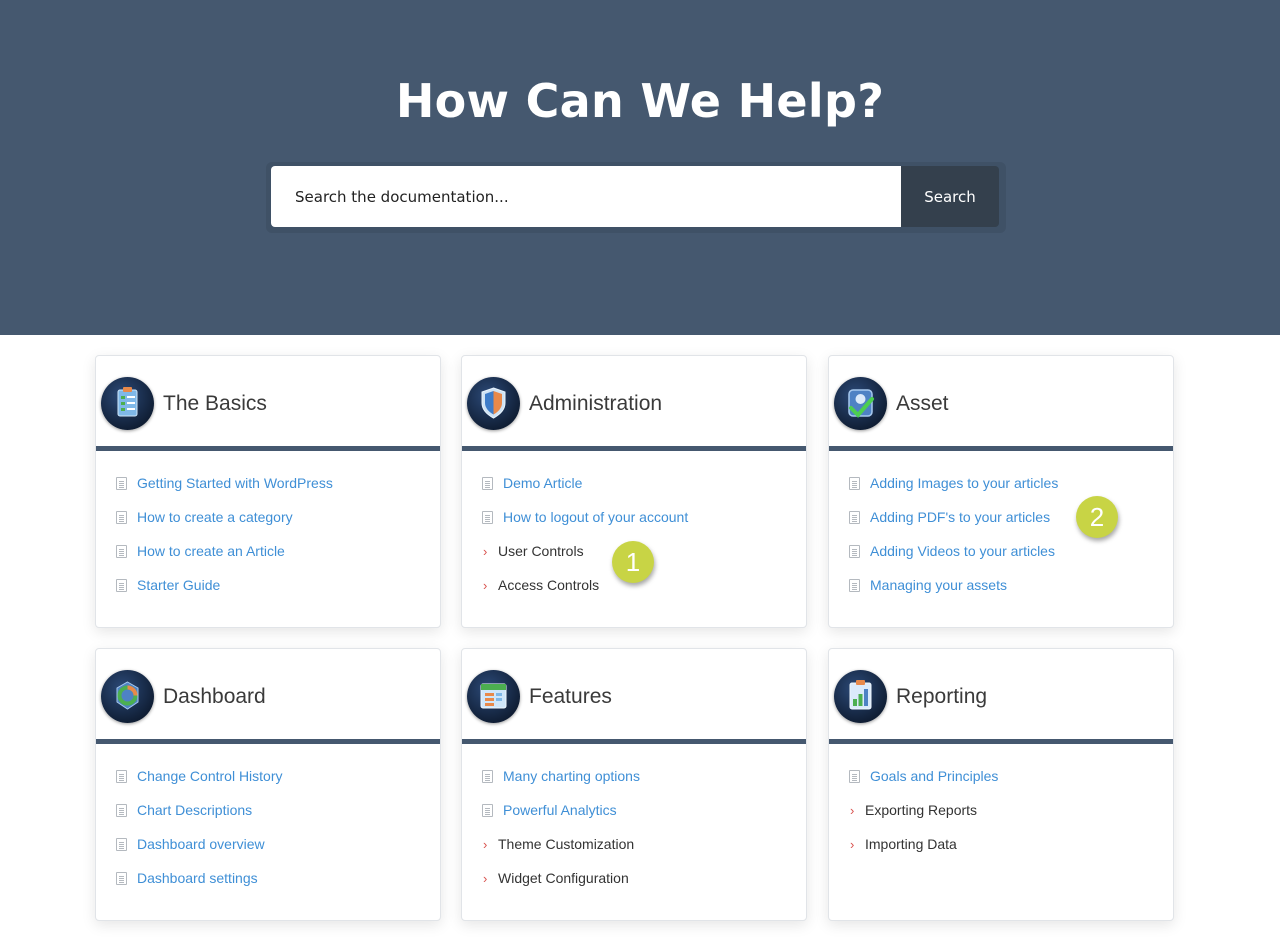 The width and height of the screenshot is (1280, 941). Describe the element at coordinates (211, 551) in the screenshot. I see `link-label: How to create an Article` at that location.